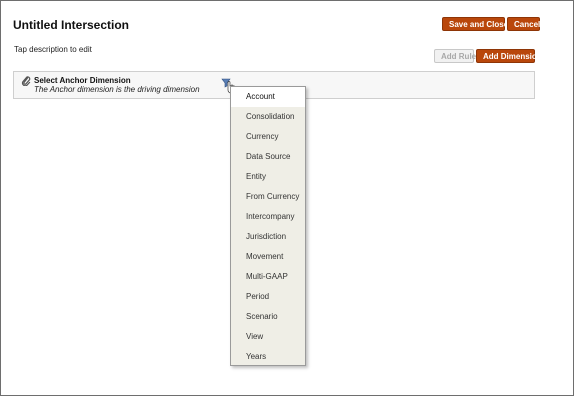  I want to click on paperclip-icon, so click(26, 81).